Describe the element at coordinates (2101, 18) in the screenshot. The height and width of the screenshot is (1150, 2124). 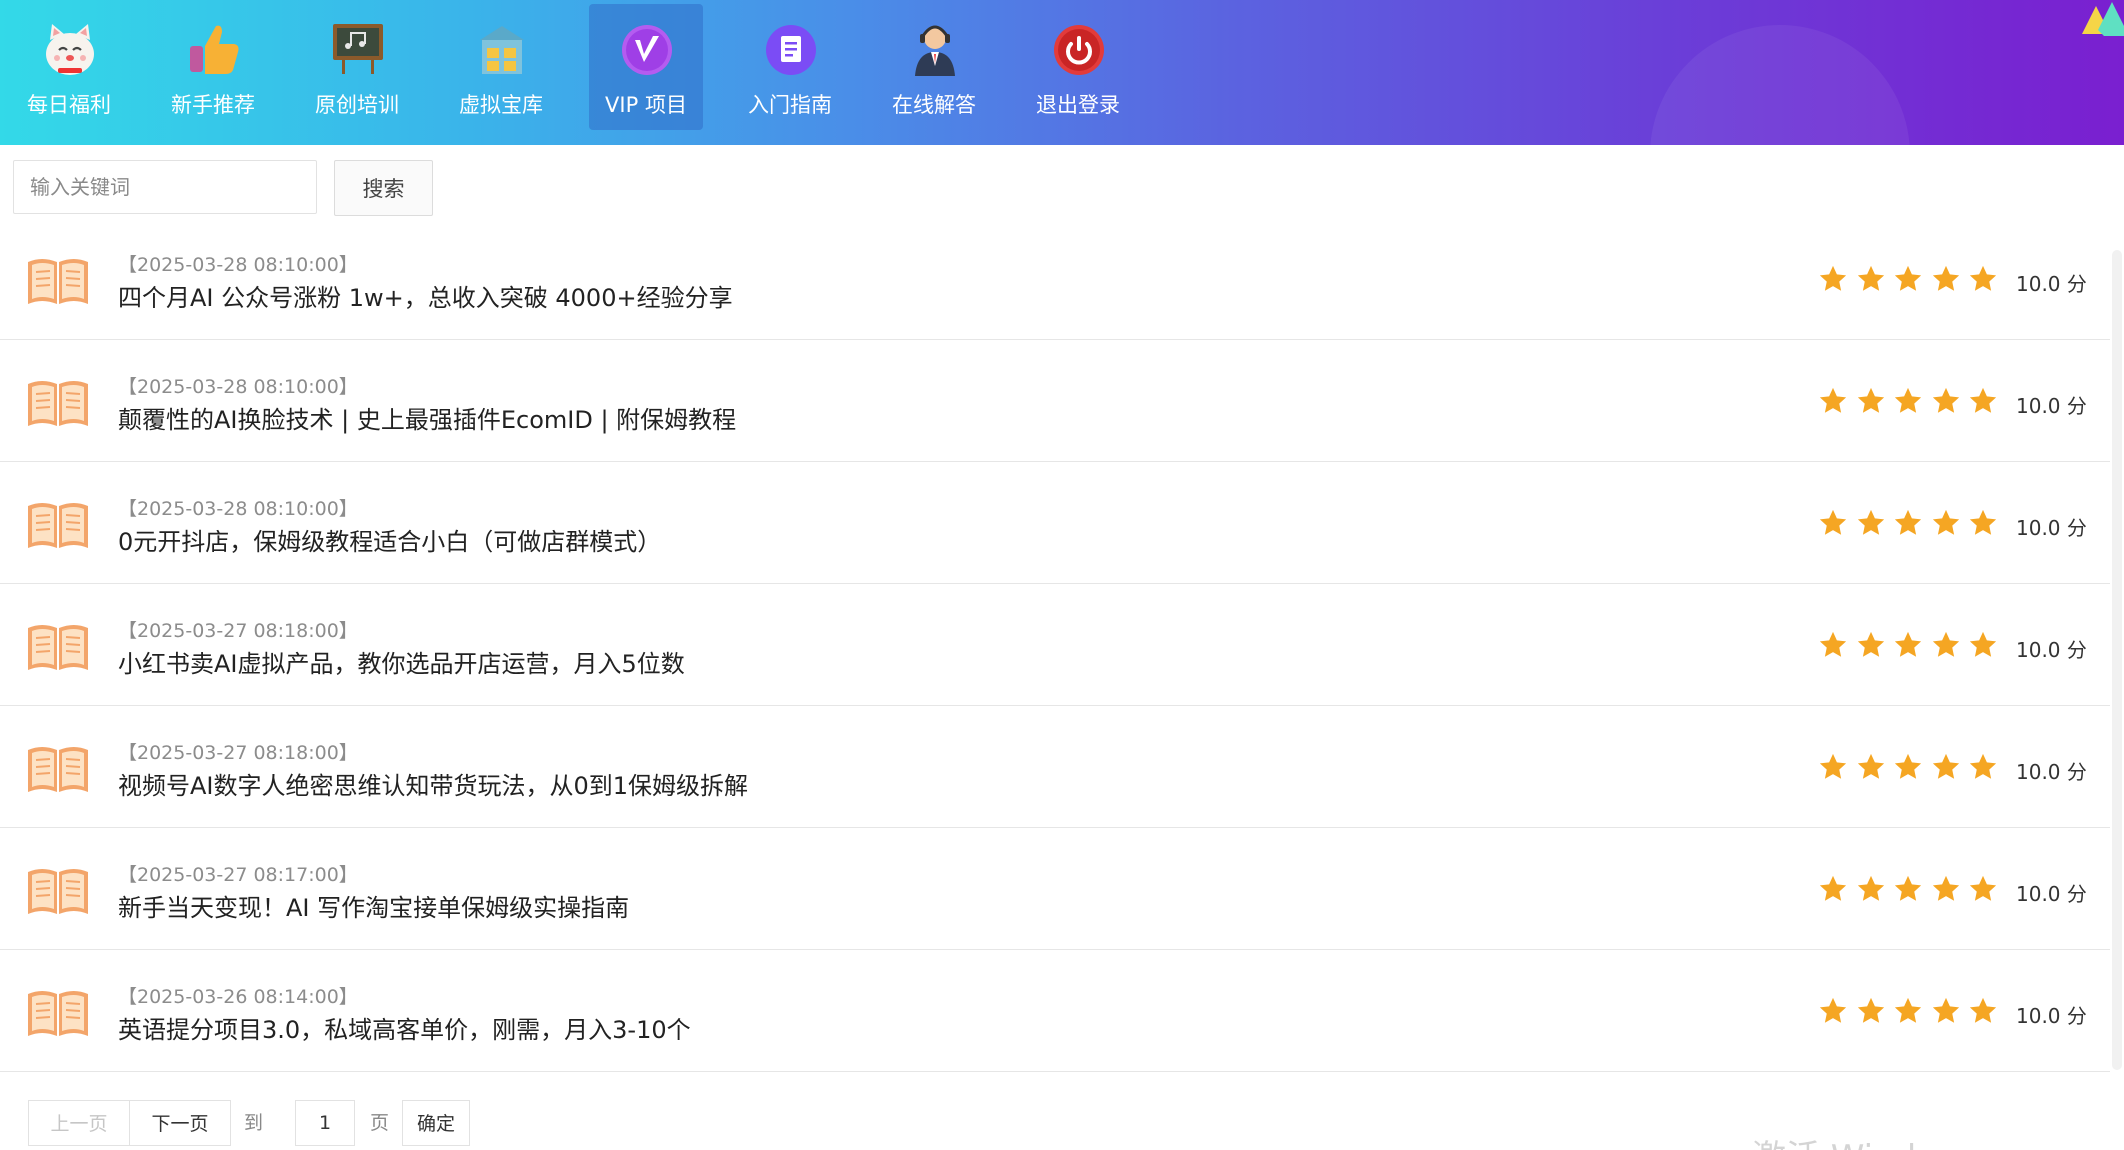
I see `home-shortcut-icon` at that location.